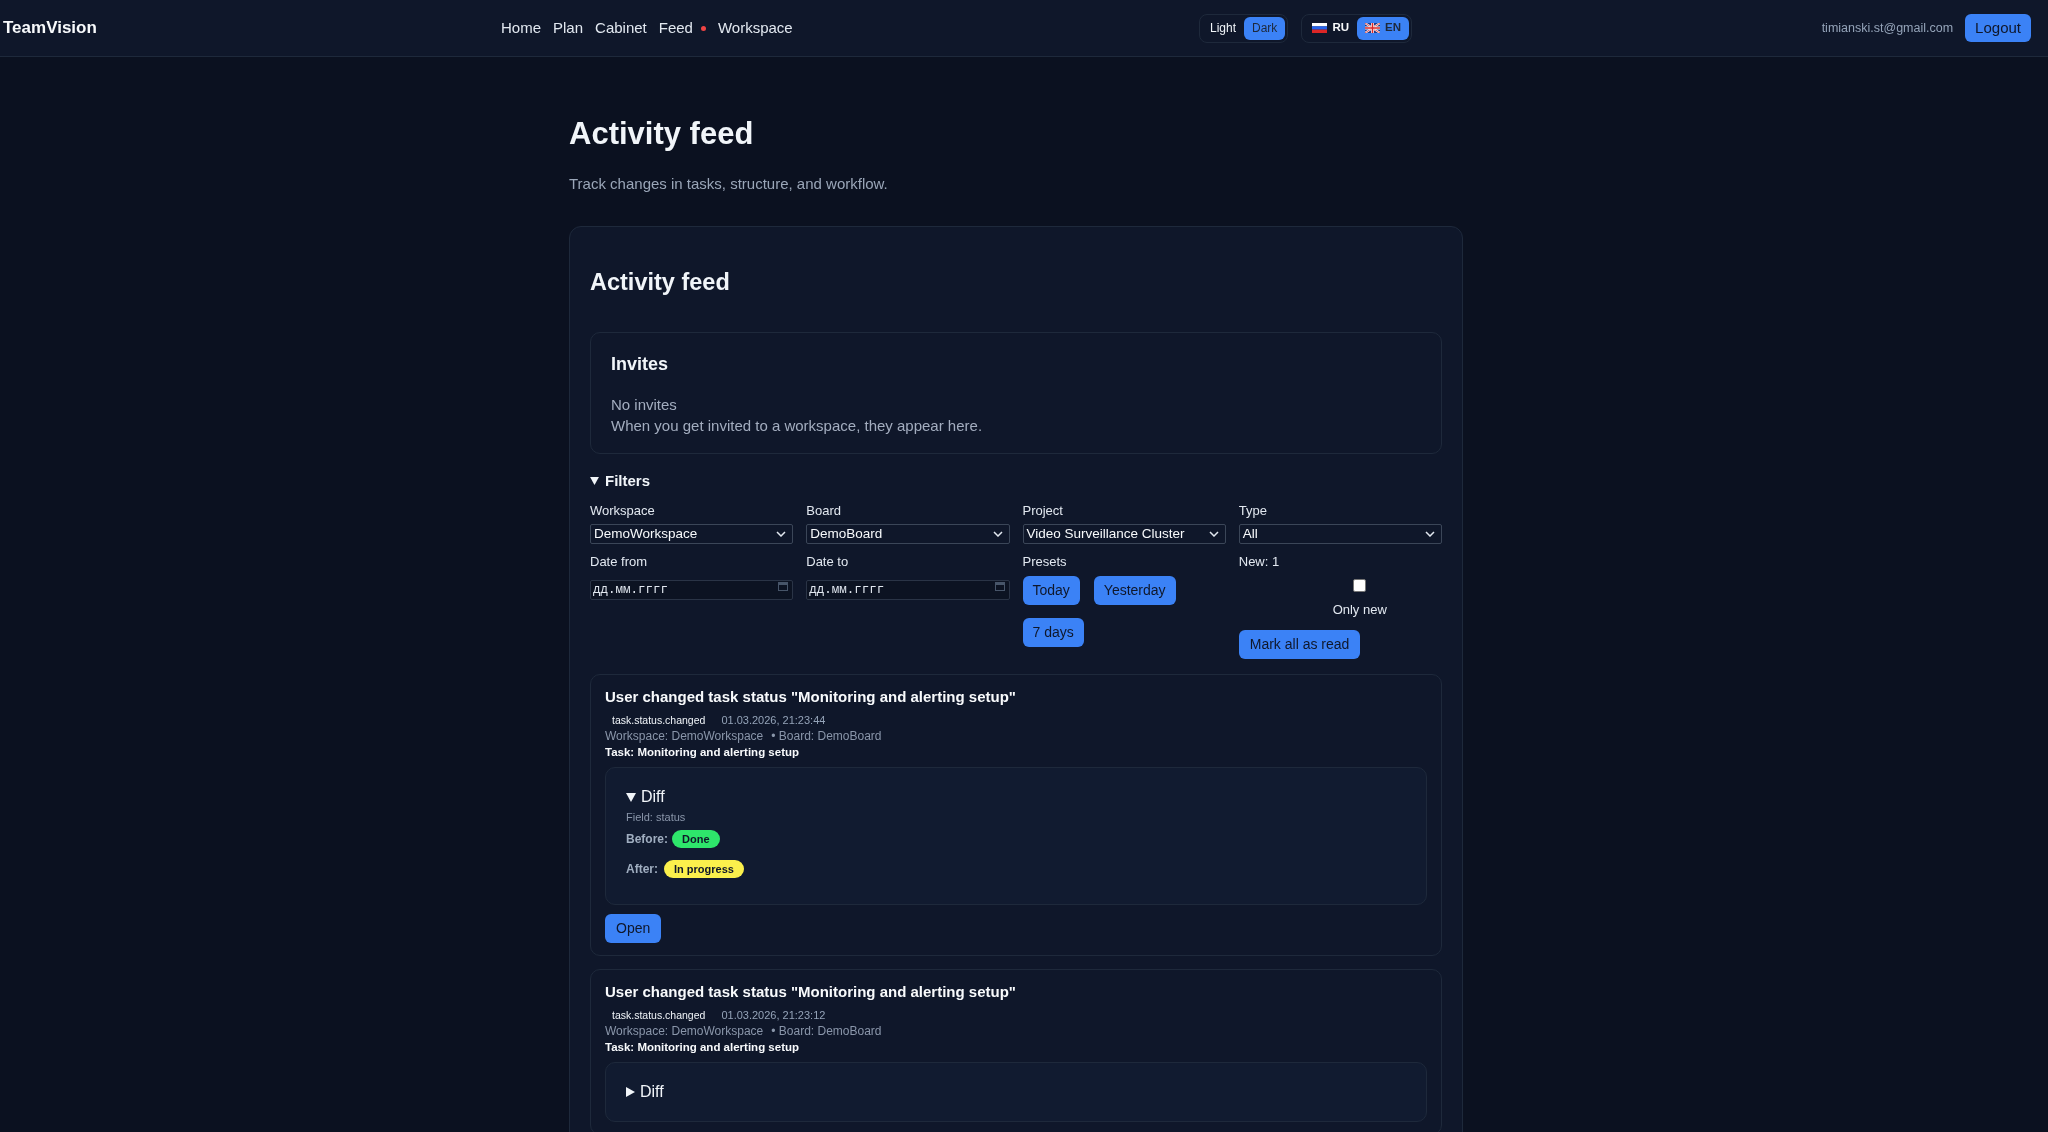 The width and height of the screenshot is (2048, 1132). What do you see at coordinates (1053, 632) in the screenshot?
I see `preset-button: 7 days` at bounding box center [1053, 632].